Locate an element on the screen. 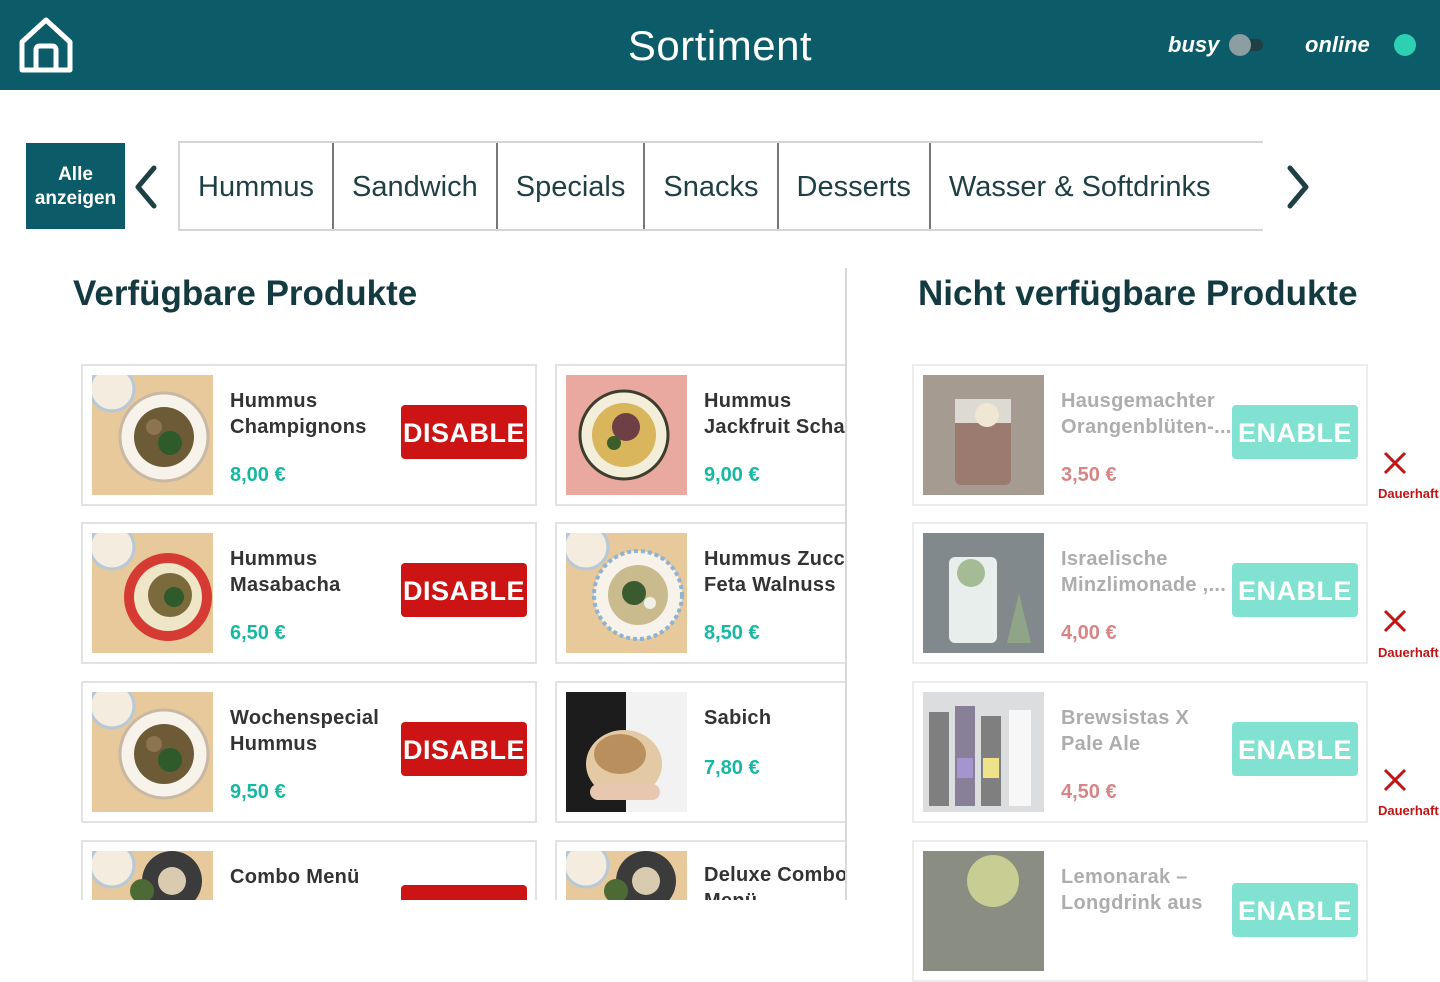 Image resolution: width=1440 pixels, height=982 pixels. product-name-line2: Hummus is located at coordinates (274, 744).